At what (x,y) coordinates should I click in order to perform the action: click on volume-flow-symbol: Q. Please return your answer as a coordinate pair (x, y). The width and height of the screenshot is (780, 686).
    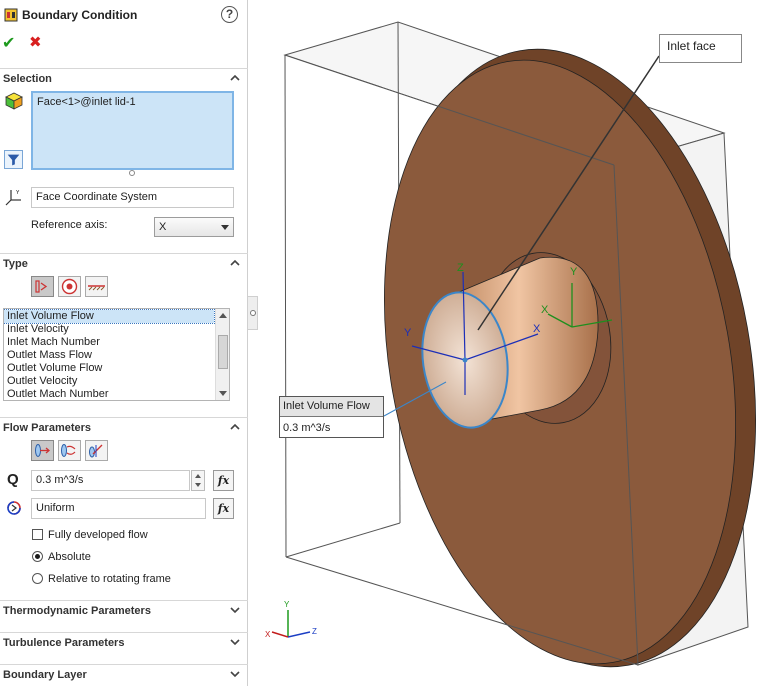
    Looking at the image, I should click on (13, 479).